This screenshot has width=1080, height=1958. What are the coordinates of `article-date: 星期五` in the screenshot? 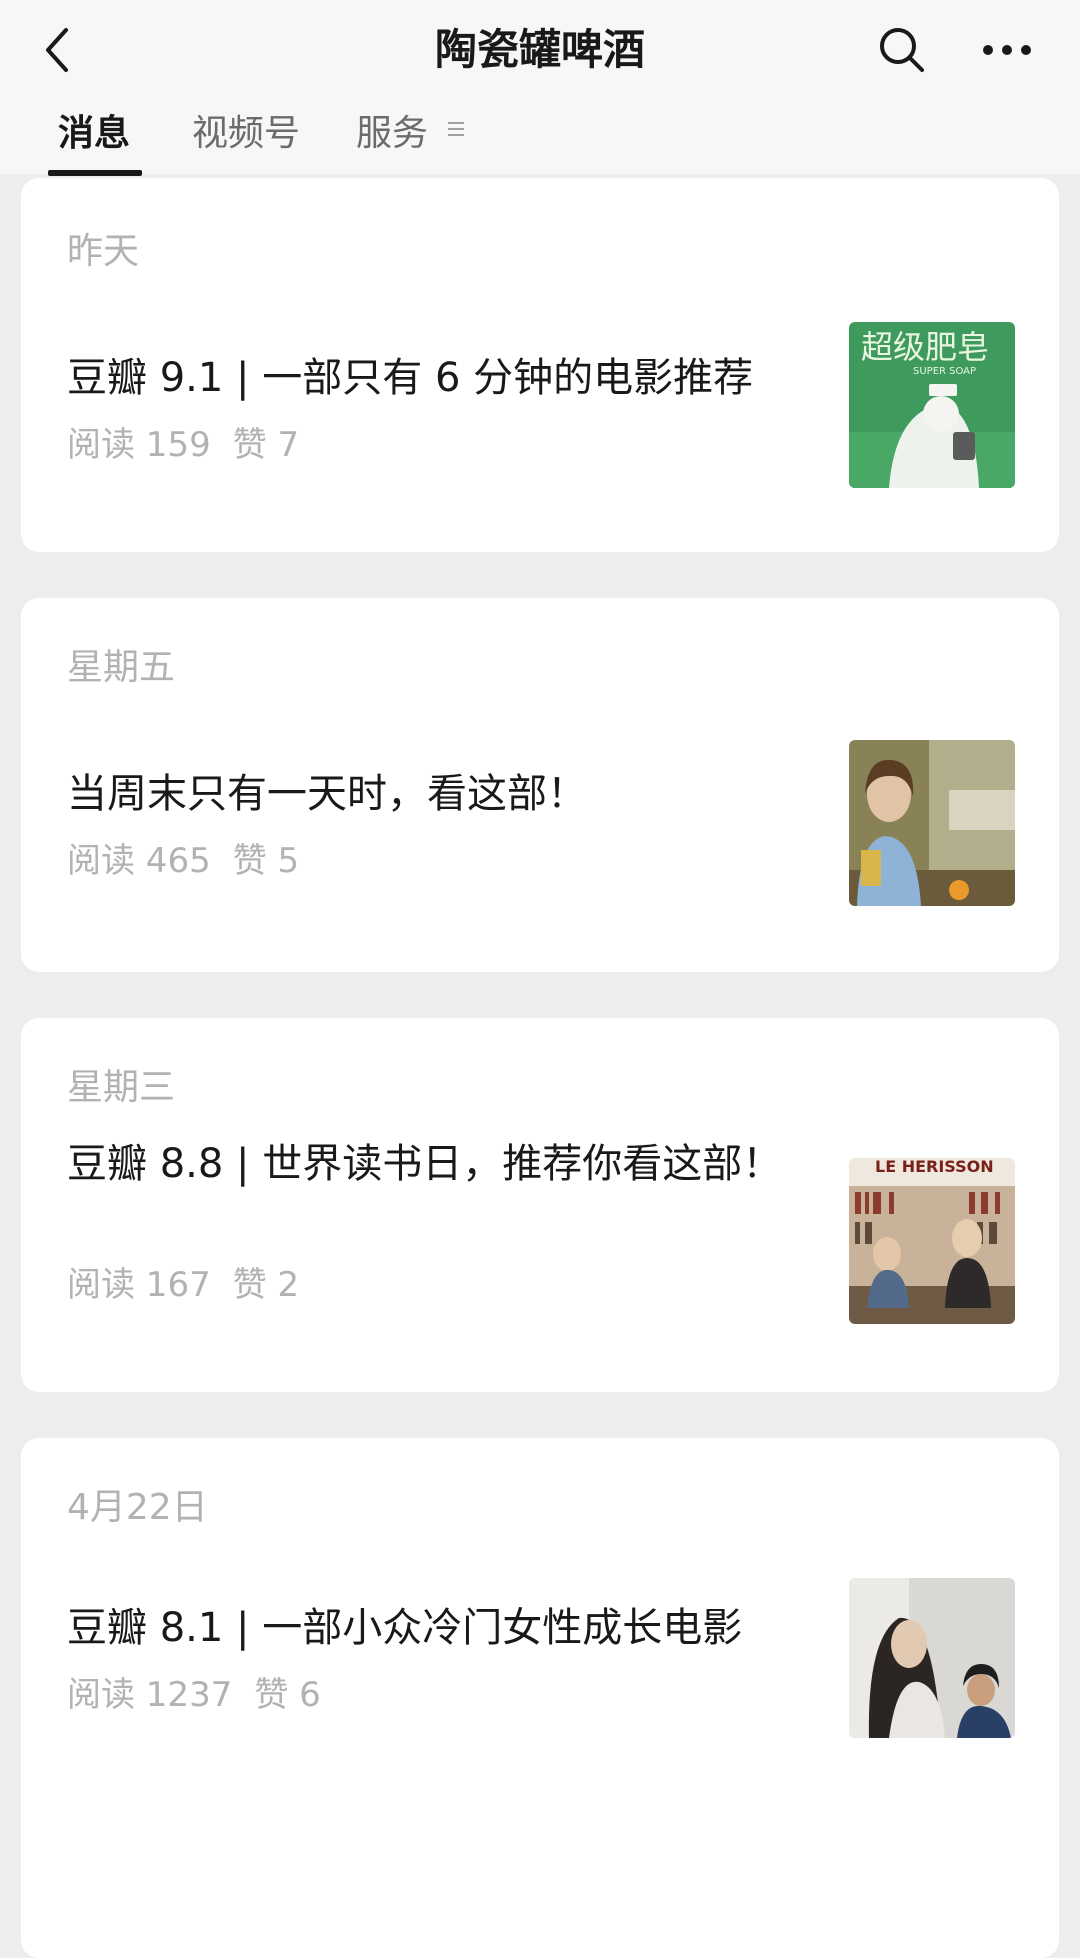 It's located at (121, 667).